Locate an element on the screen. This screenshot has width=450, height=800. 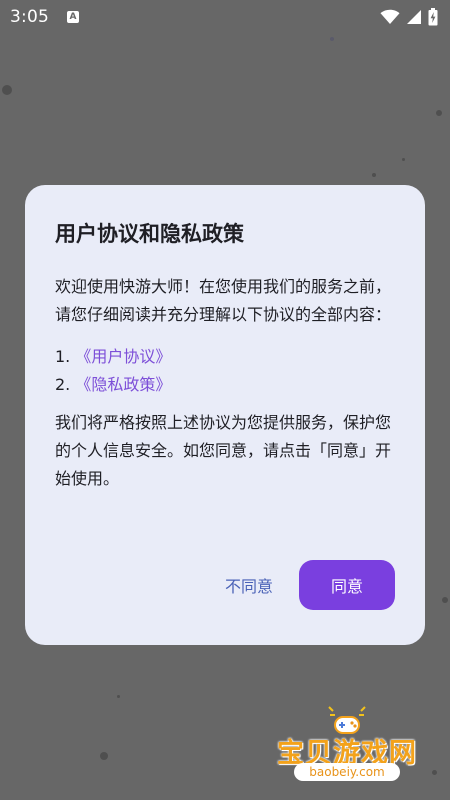
status-icons is located at coordinates (409, 17).